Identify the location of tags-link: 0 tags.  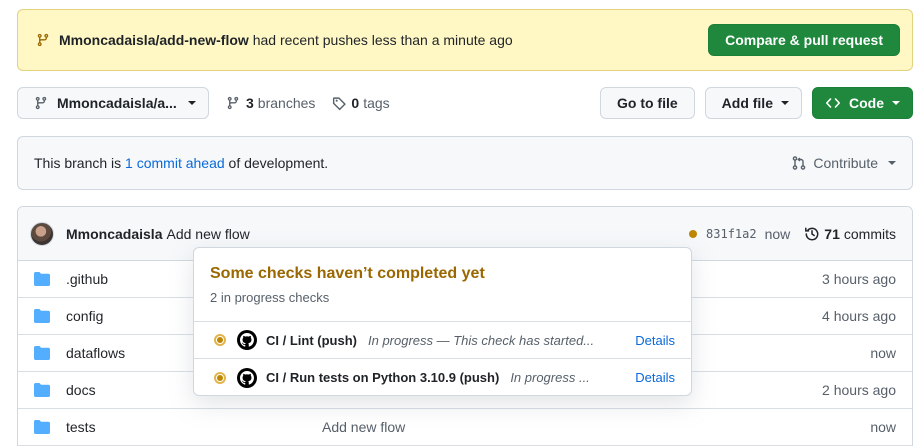
(361, 103).